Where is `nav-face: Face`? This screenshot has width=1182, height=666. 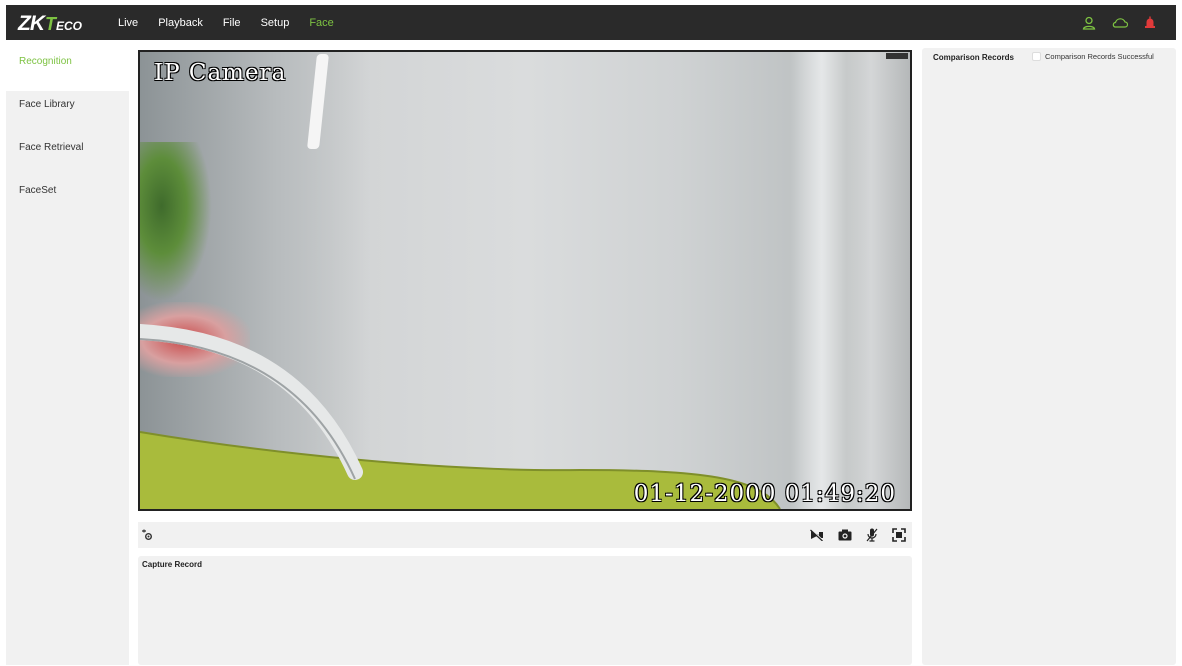 nav-face: Face is located at coordinates (321, 23).